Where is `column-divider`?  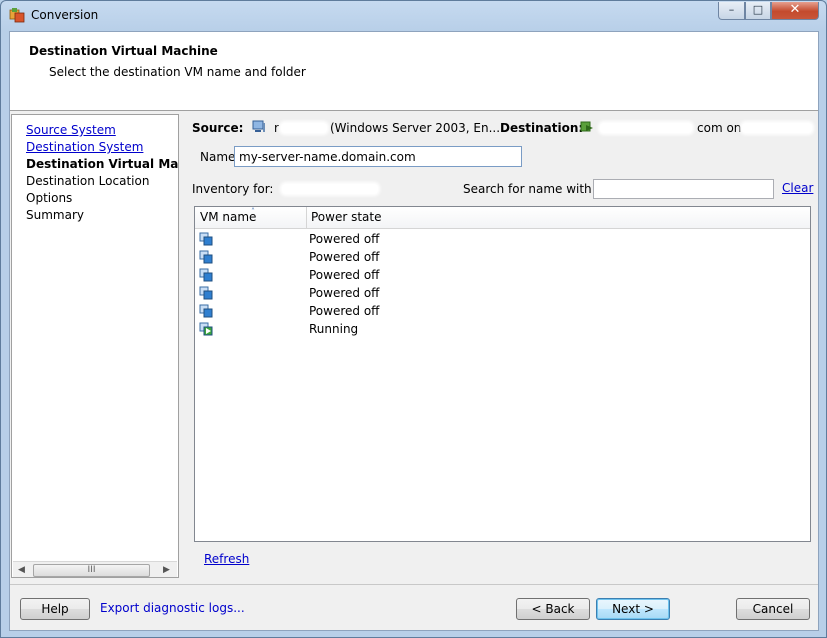 column-divider is located at coordinates (306, 217).